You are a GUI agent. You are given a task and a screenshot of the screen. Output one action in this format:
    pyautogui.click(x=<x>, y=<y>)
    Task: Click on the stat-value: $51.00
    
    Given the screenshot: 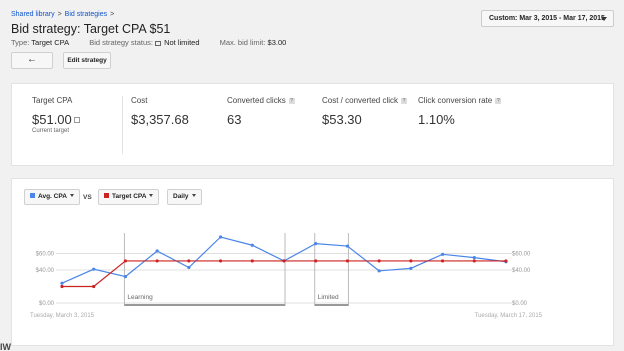 What is the action you would take?
    pyautogui.click(x=56, y=119)
    